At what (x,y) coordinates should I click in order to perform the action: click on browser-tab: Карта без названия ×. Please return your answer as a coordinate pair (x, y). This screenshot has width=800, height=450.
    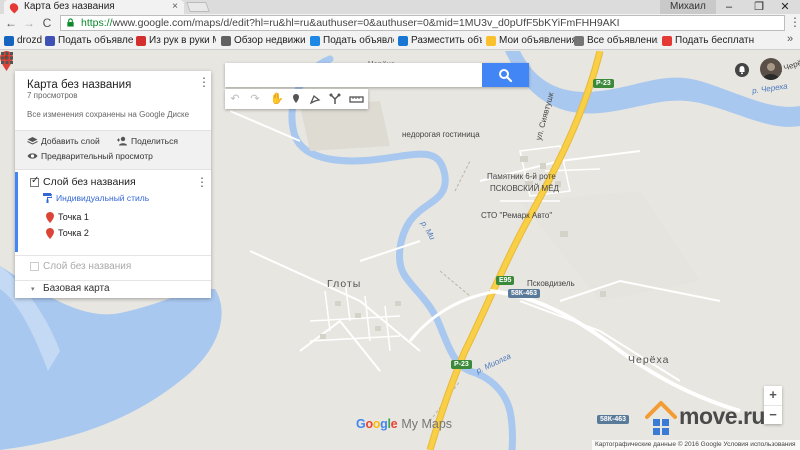
    Looking at the image, I should click on (94, 7).